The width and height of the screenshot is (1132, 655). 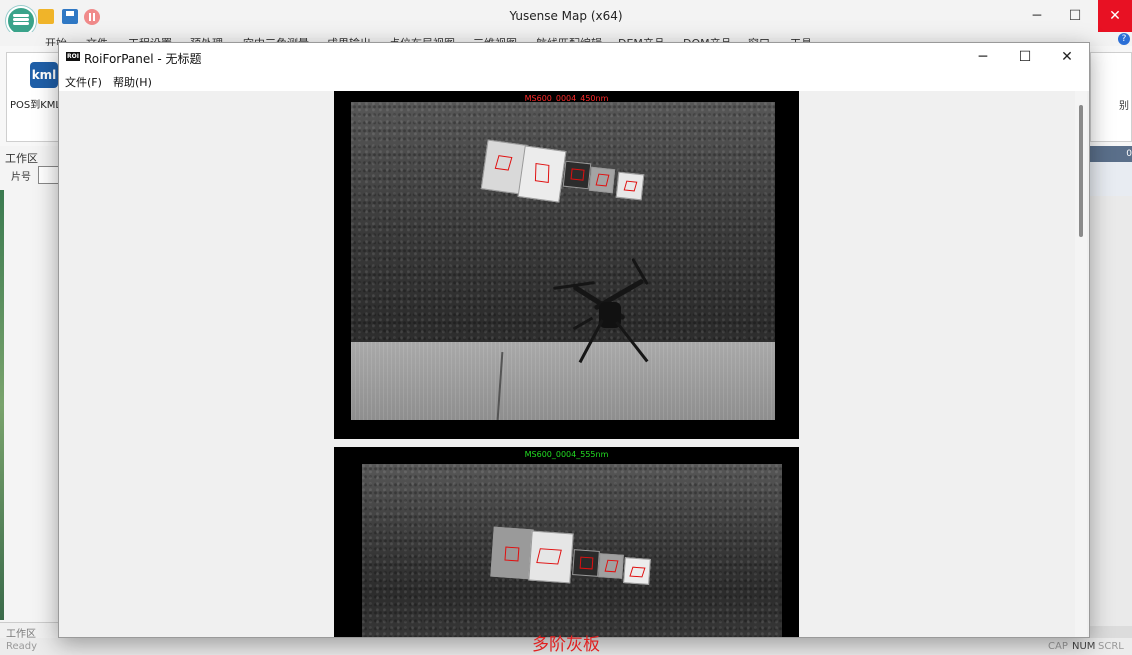 I want to click on dialog-maximize-button: ☐, so click(x=1025, y=57).